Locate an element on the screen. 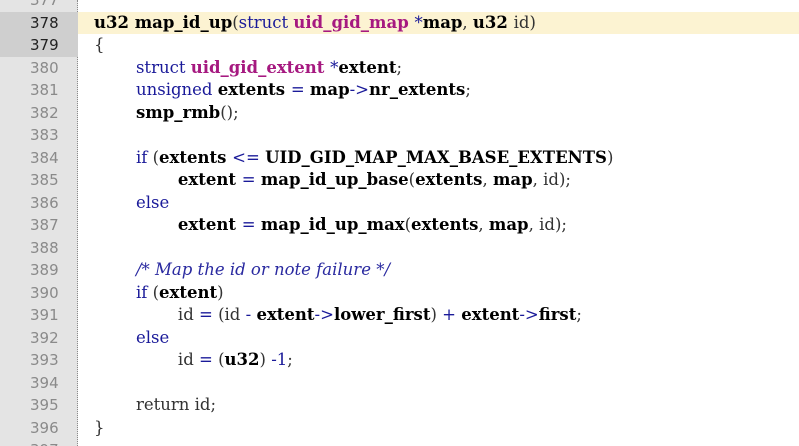  code-line: 395 return id; is located at coordinates (399, 405).